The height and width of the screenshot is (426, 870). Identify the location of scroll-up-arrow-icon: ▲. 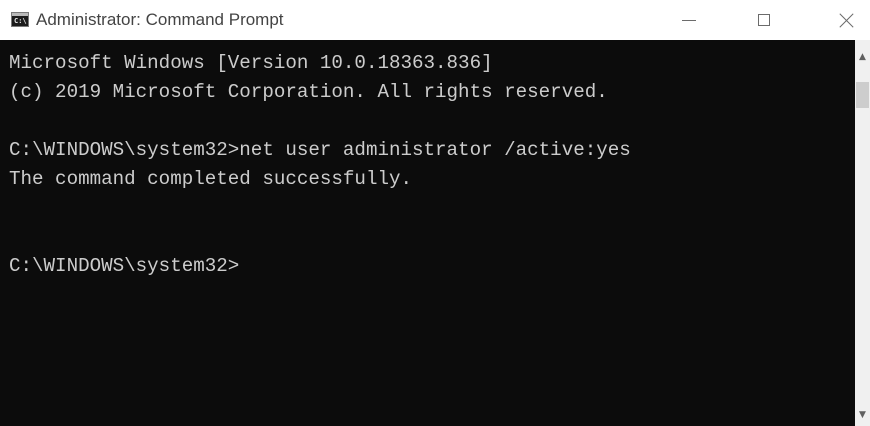
(862, 56).